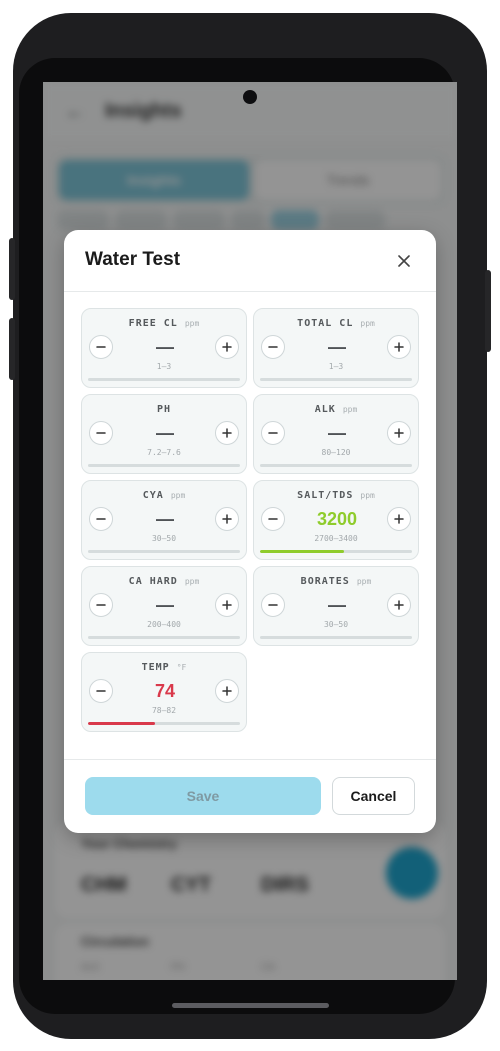  Describe the element at coordinates (325, 323) in the screenshot. I see `test-name: TOTAL CL` at that location.